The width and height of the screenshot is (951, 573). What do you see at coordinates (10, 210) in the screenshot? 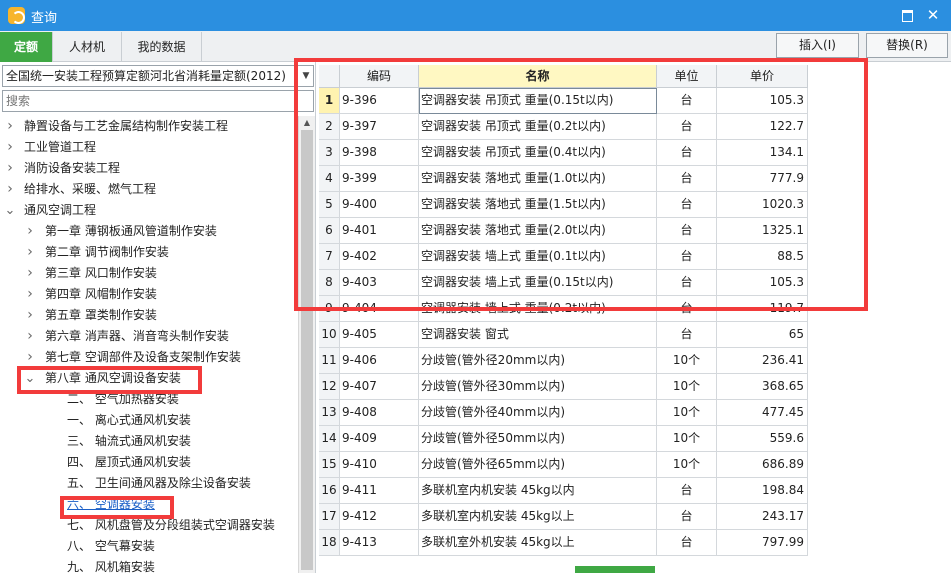
I see `chevron-down-icon: ⌄` at bounding box center [10, 210].